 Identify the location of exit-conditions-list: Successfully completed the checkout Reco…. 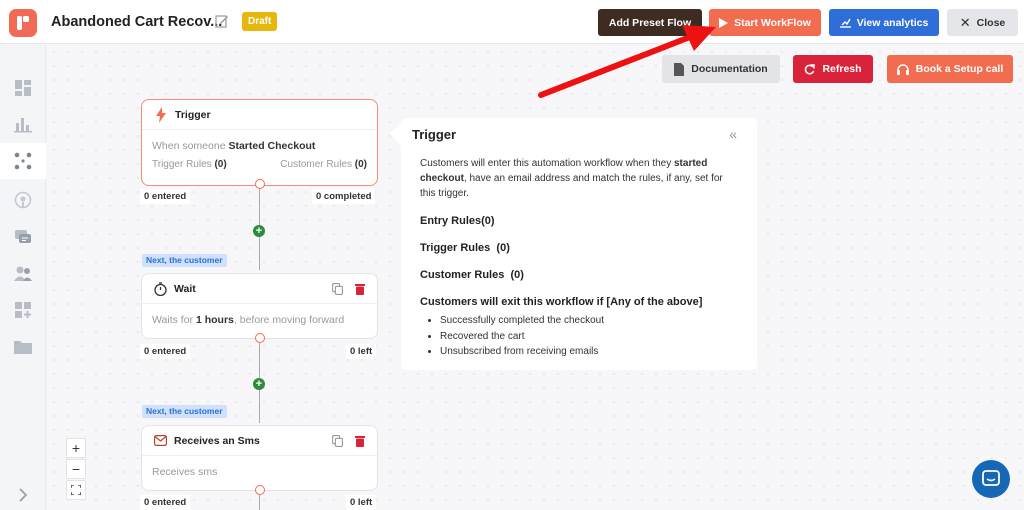
(522, 336).